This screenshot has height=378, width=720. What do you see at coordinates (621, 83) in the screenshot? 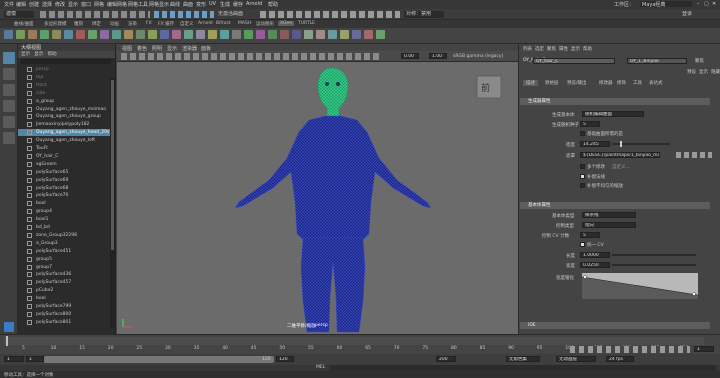
I see `attr-tab: 修饰` at bounding box center [621, 83].